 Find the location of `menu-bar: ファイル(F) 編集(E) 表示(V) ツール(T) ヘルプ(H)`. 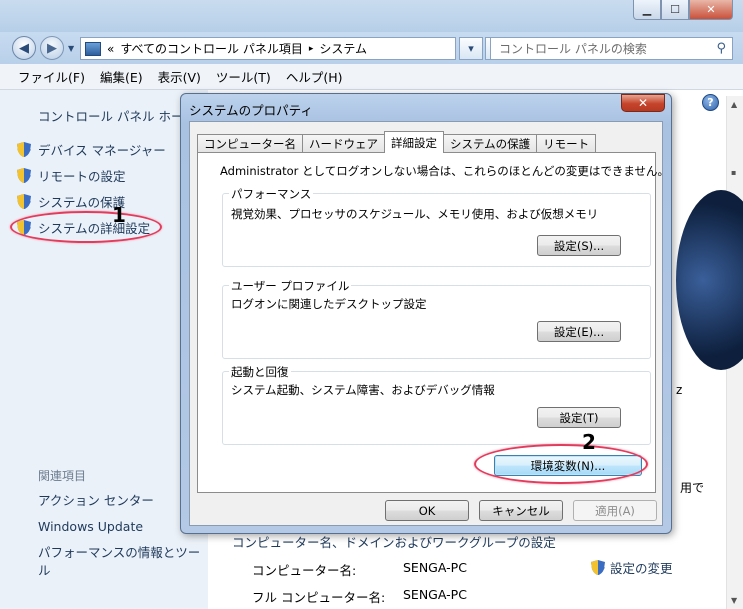

menu-bar: ファイル(F) 編集(E) 表示(V) ツール(T) ヘルプ(H) is located at coordinates (371, 77).